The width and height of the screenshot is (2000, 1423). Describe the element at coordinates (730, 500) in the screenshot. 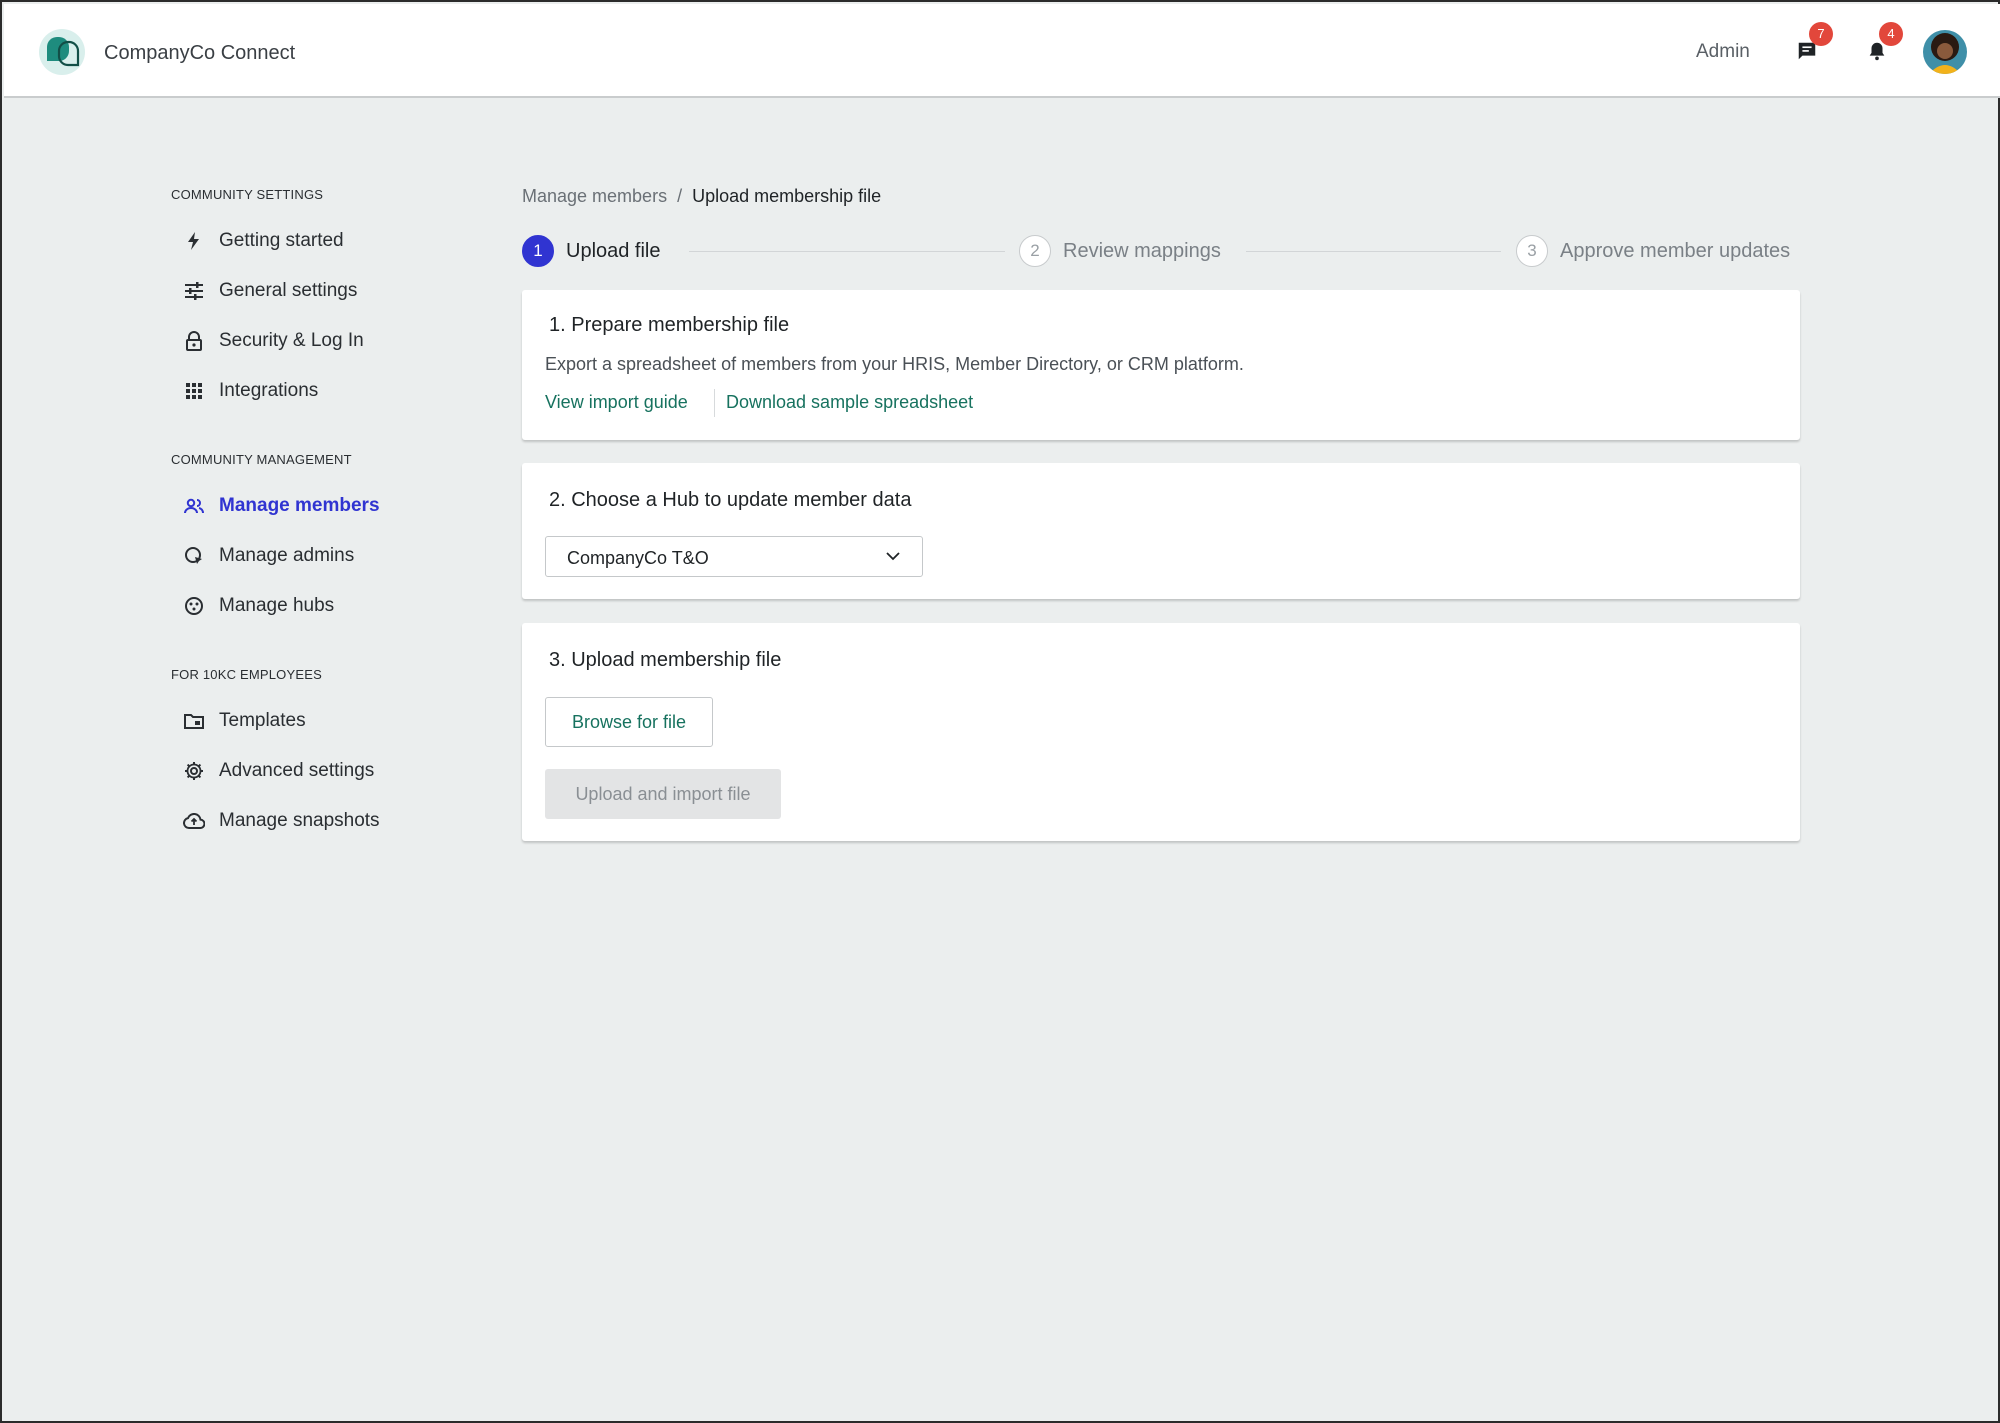

I see `card-title: 2. Choose a Hub to update member data` at that location.